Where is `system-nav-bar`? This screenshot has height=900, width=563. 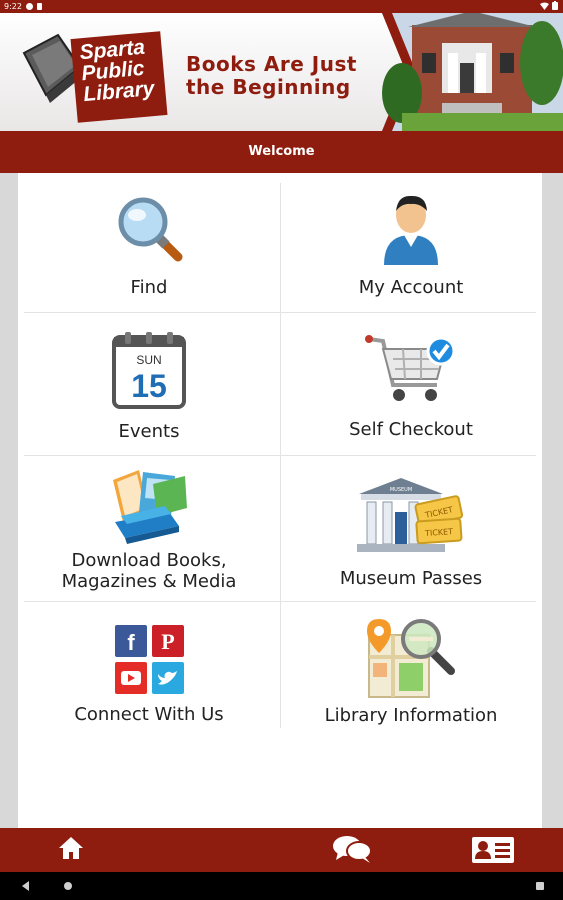
system-nav-bar is located at coordinates (281, 886).